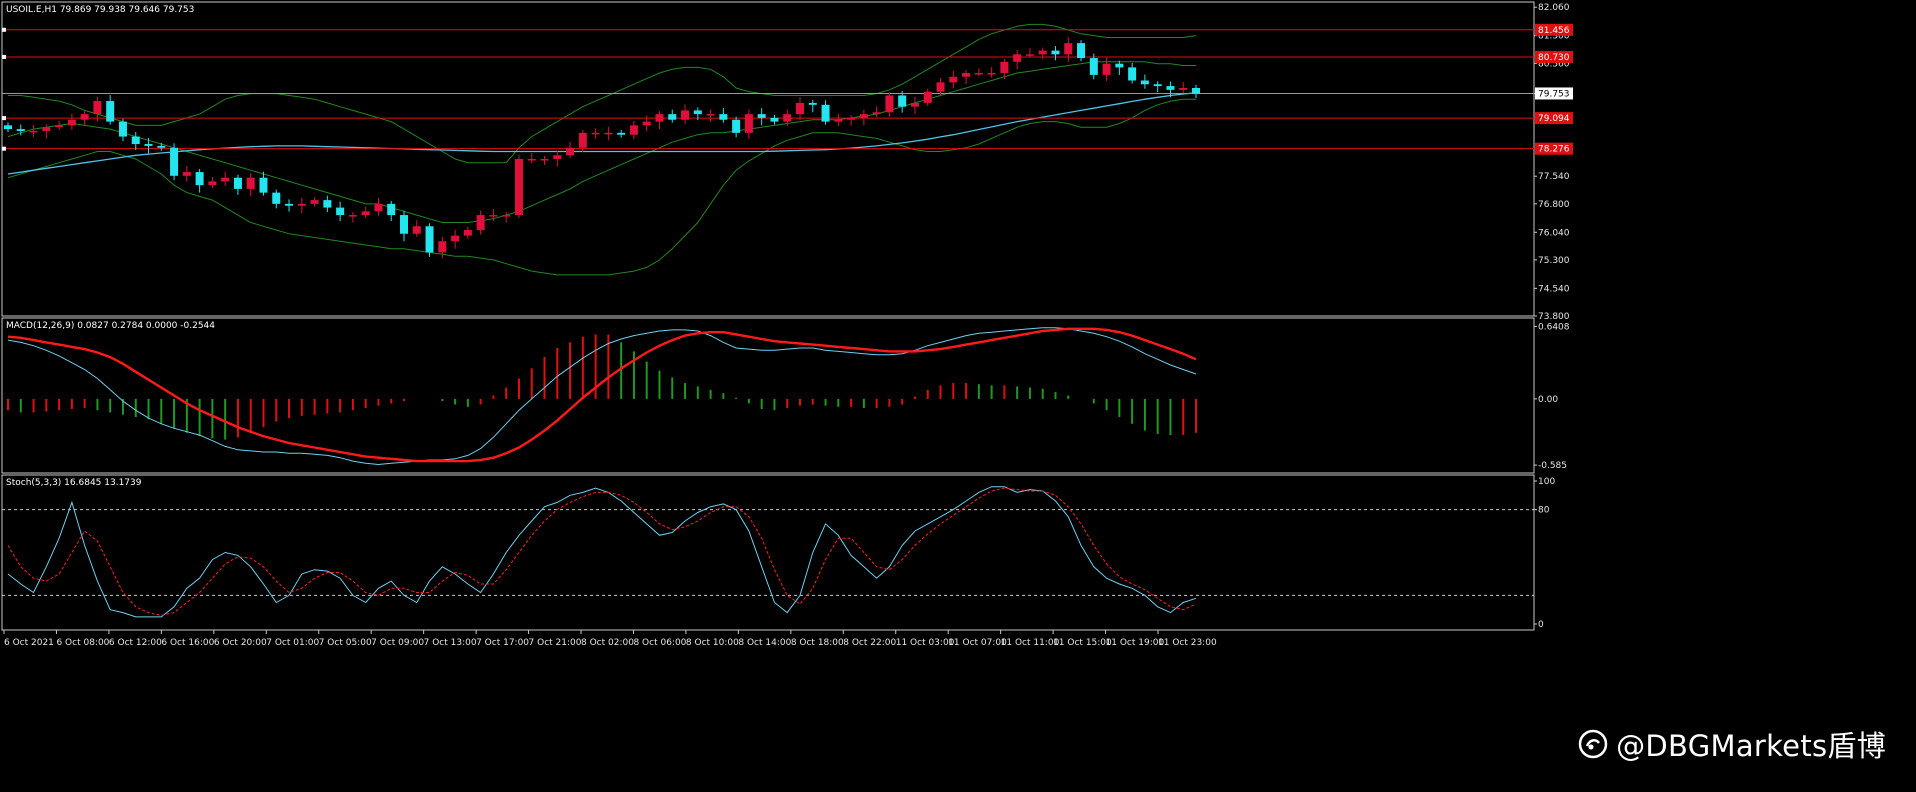 This screenshot has width=1916, height=792. What do you see at coordinates (100, 10) in the screenshot?
I see `price-title: USOIL.E,H1 79.869 79.938 79.646 79.753` at bounding box center [100, 10].